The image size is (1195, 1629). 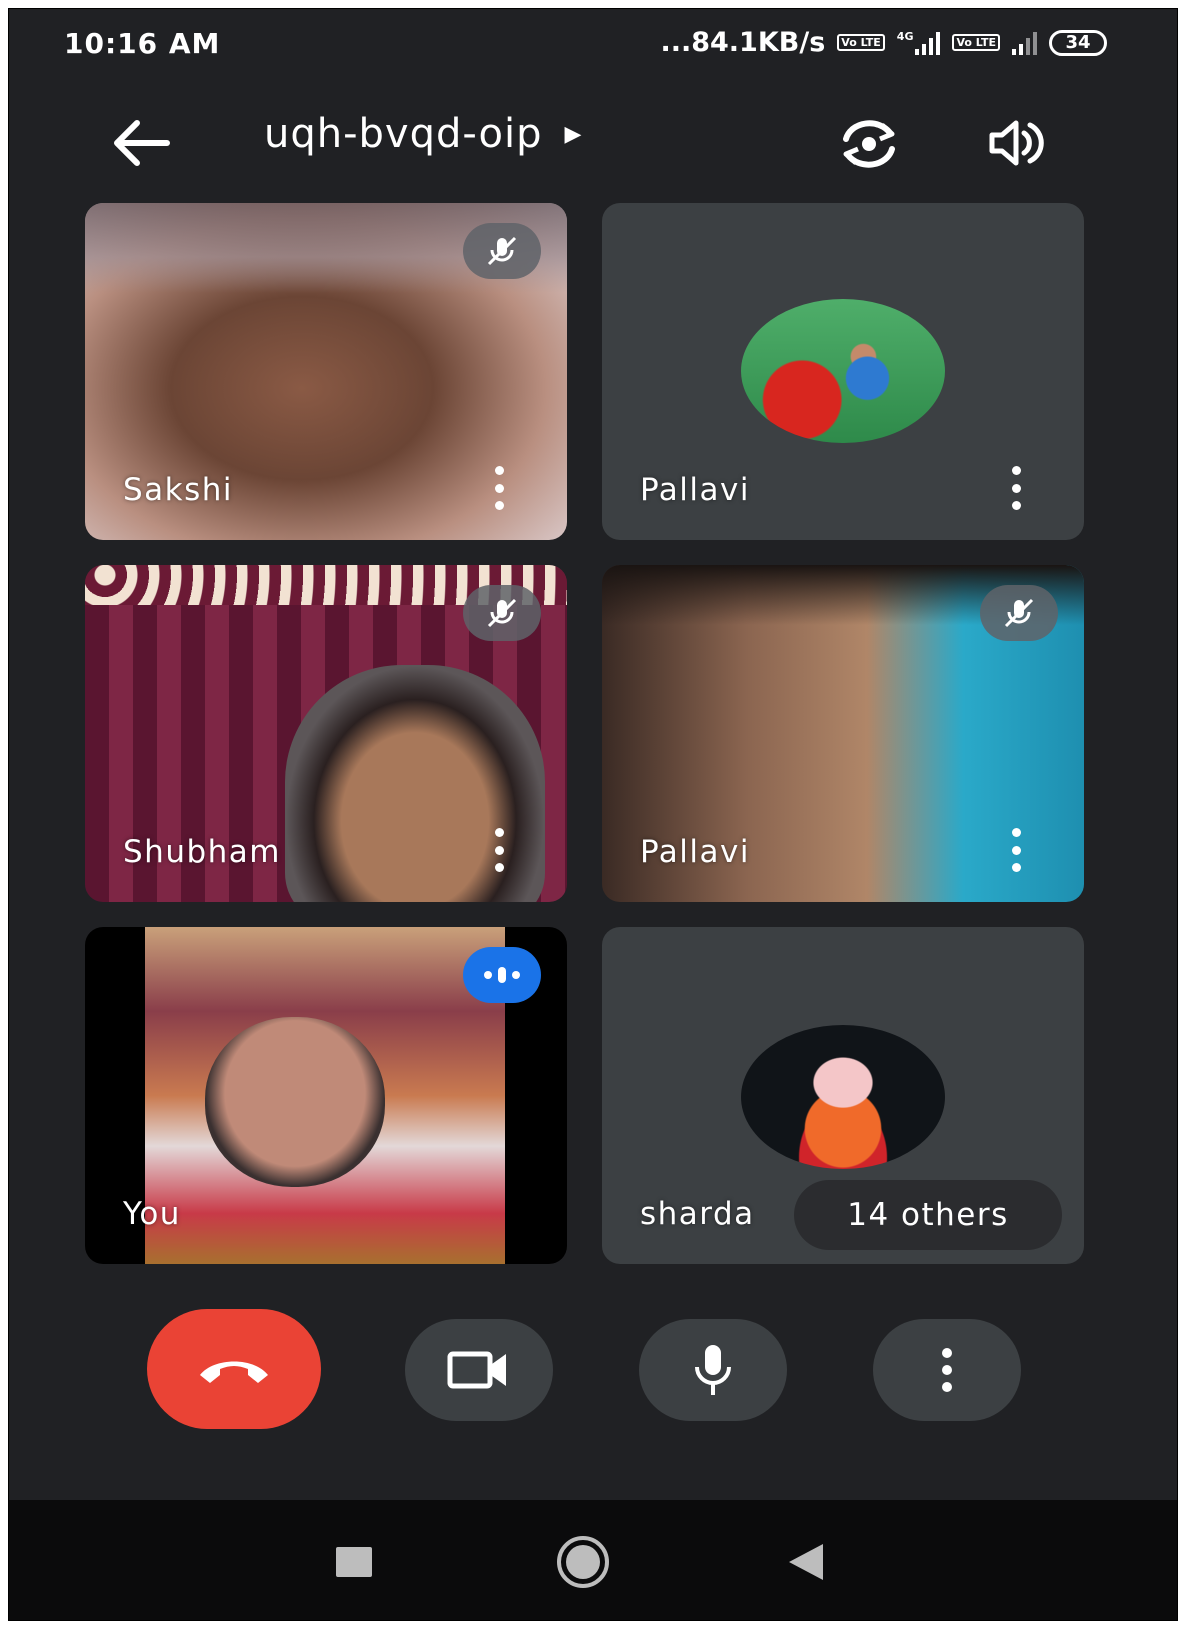 What do you see at coordinates (928, 1215) in the screenshot?
I see `others-count-chip: 14 others` at bounding box center [928, 1215].